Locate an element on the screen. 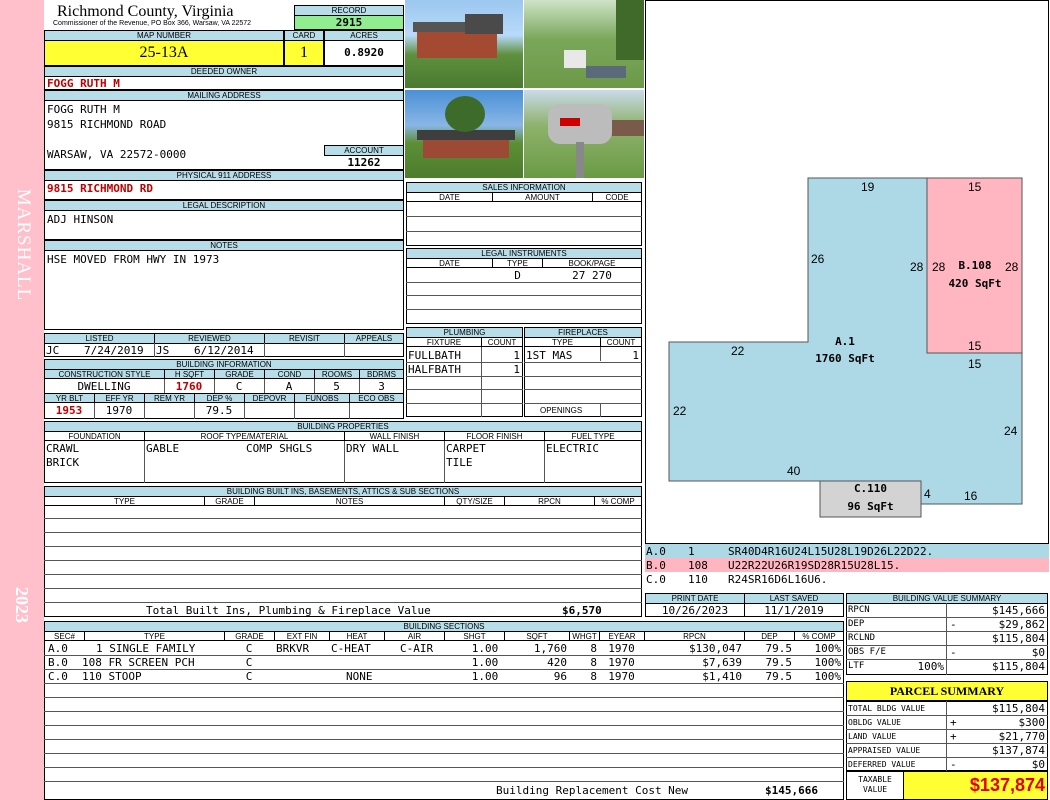  map-number: 25-13A is located at coordinates (164, 52).